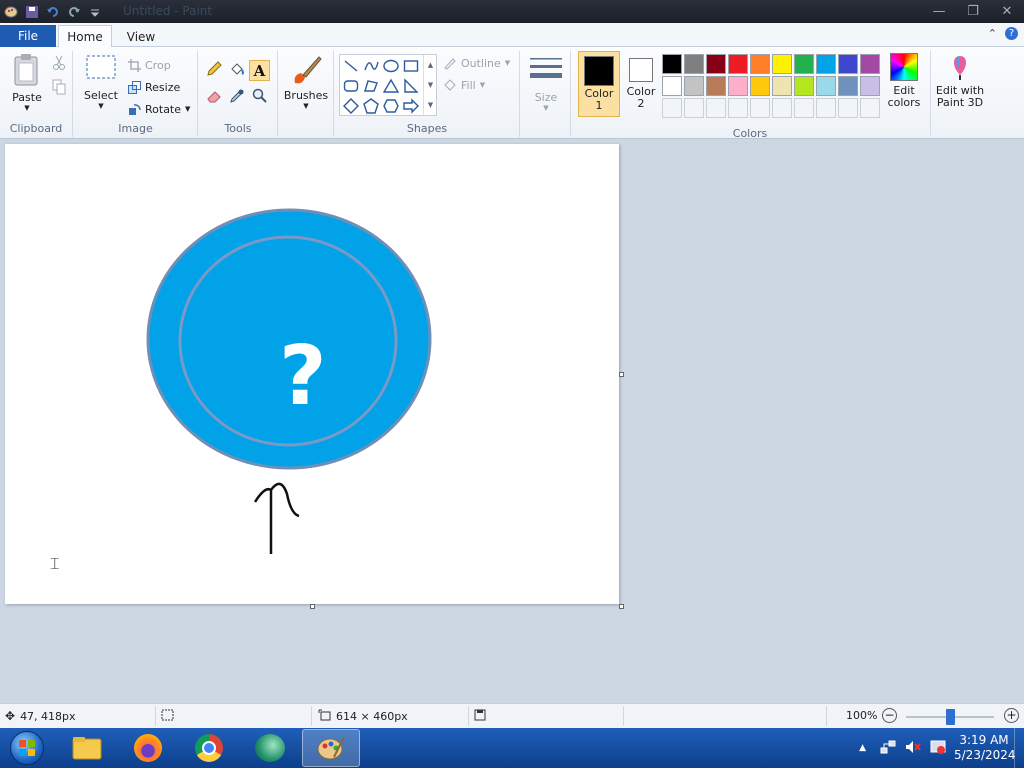 The width and height of the screenshot is (1024, 768). What do you see at coordinates (391, 106) in the screenshot?
I see `hexagon-shape-icon` at bounding box center [391, 106].